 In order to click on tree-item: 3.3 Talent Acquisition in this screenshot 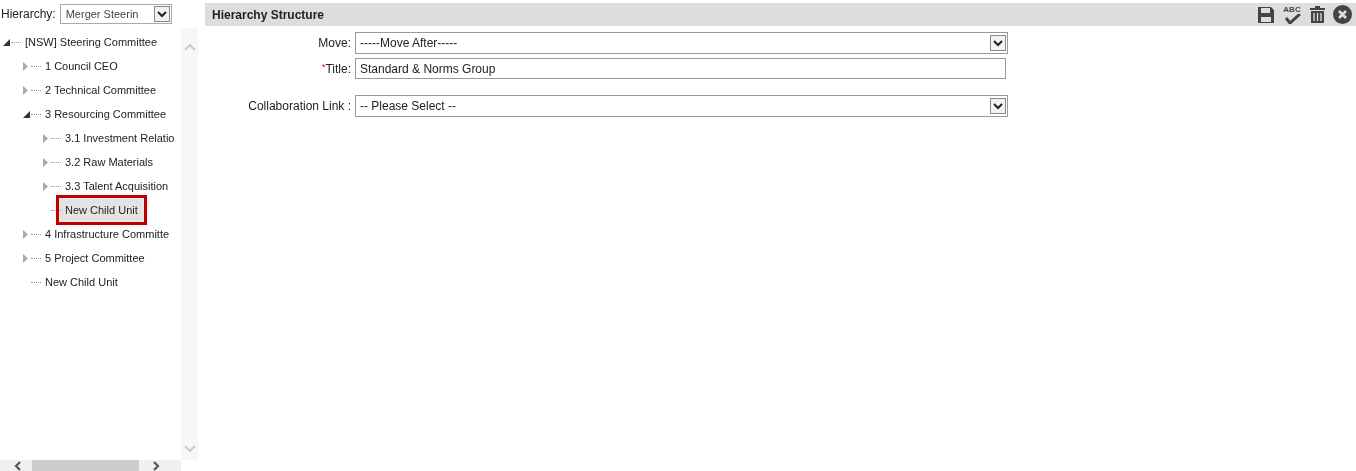, I will do `click(117, 186)`.